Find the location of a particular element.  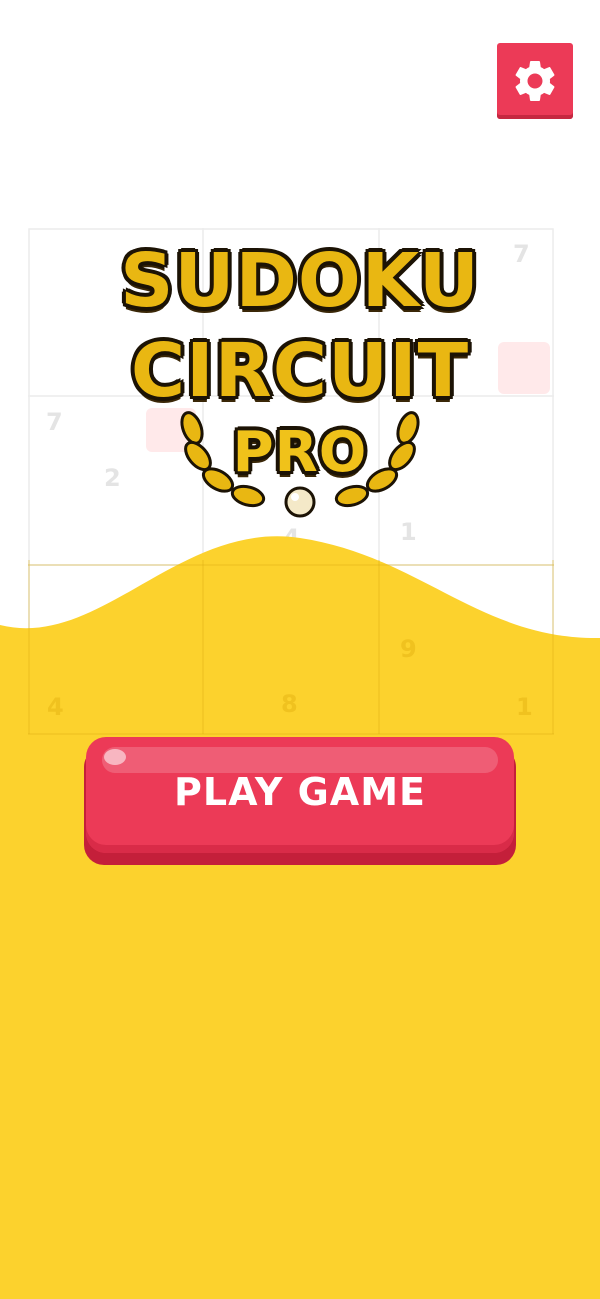

grid-lines-lower is located at coordinates (291, 647).